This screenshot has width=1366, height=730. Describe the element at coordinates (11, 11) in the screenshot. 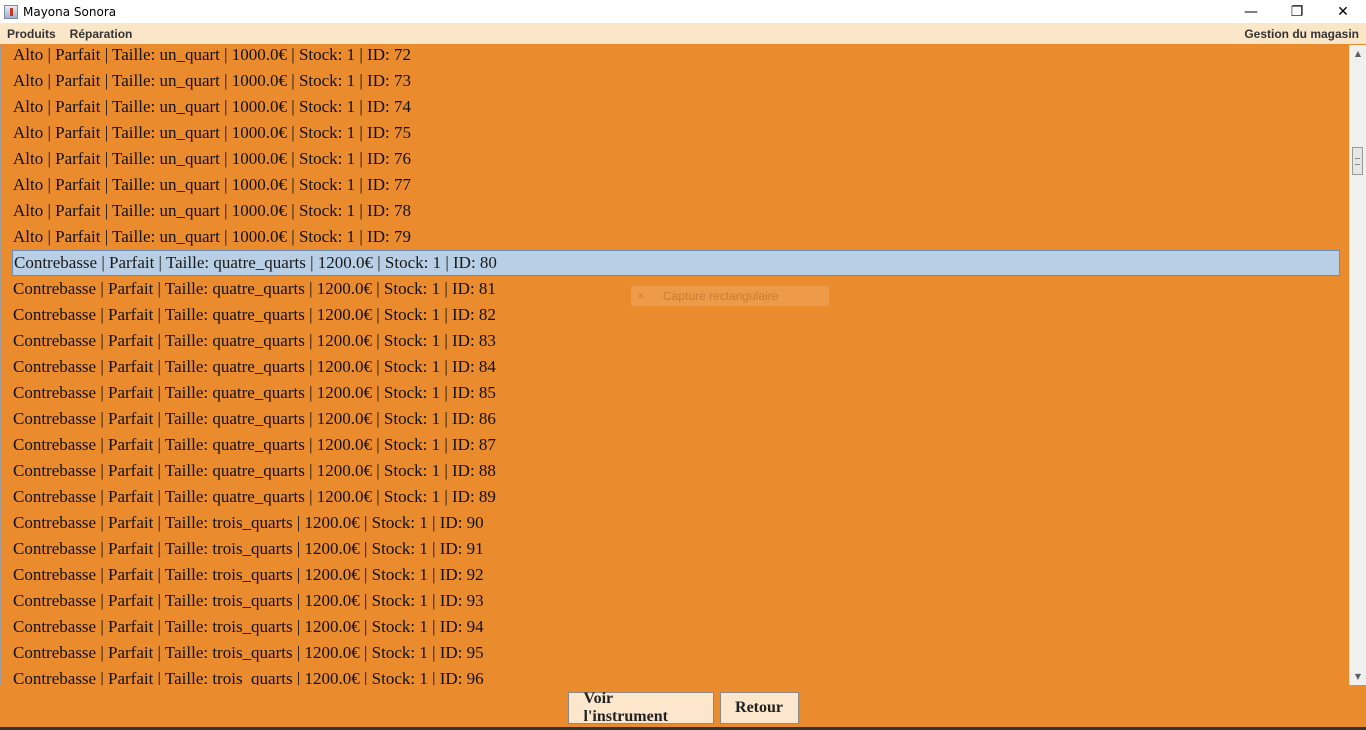

I see `java-app-icon` at that location.